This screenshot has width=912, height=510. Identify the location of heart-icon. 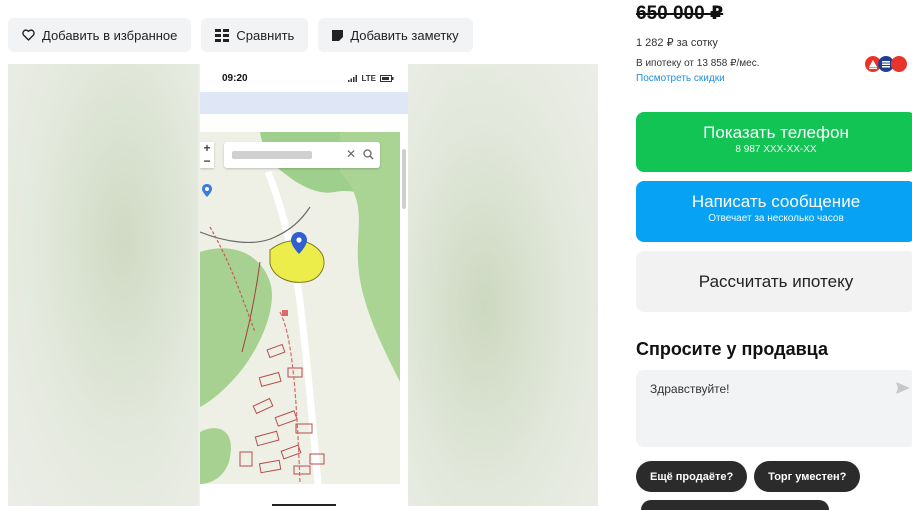
(28, 35).